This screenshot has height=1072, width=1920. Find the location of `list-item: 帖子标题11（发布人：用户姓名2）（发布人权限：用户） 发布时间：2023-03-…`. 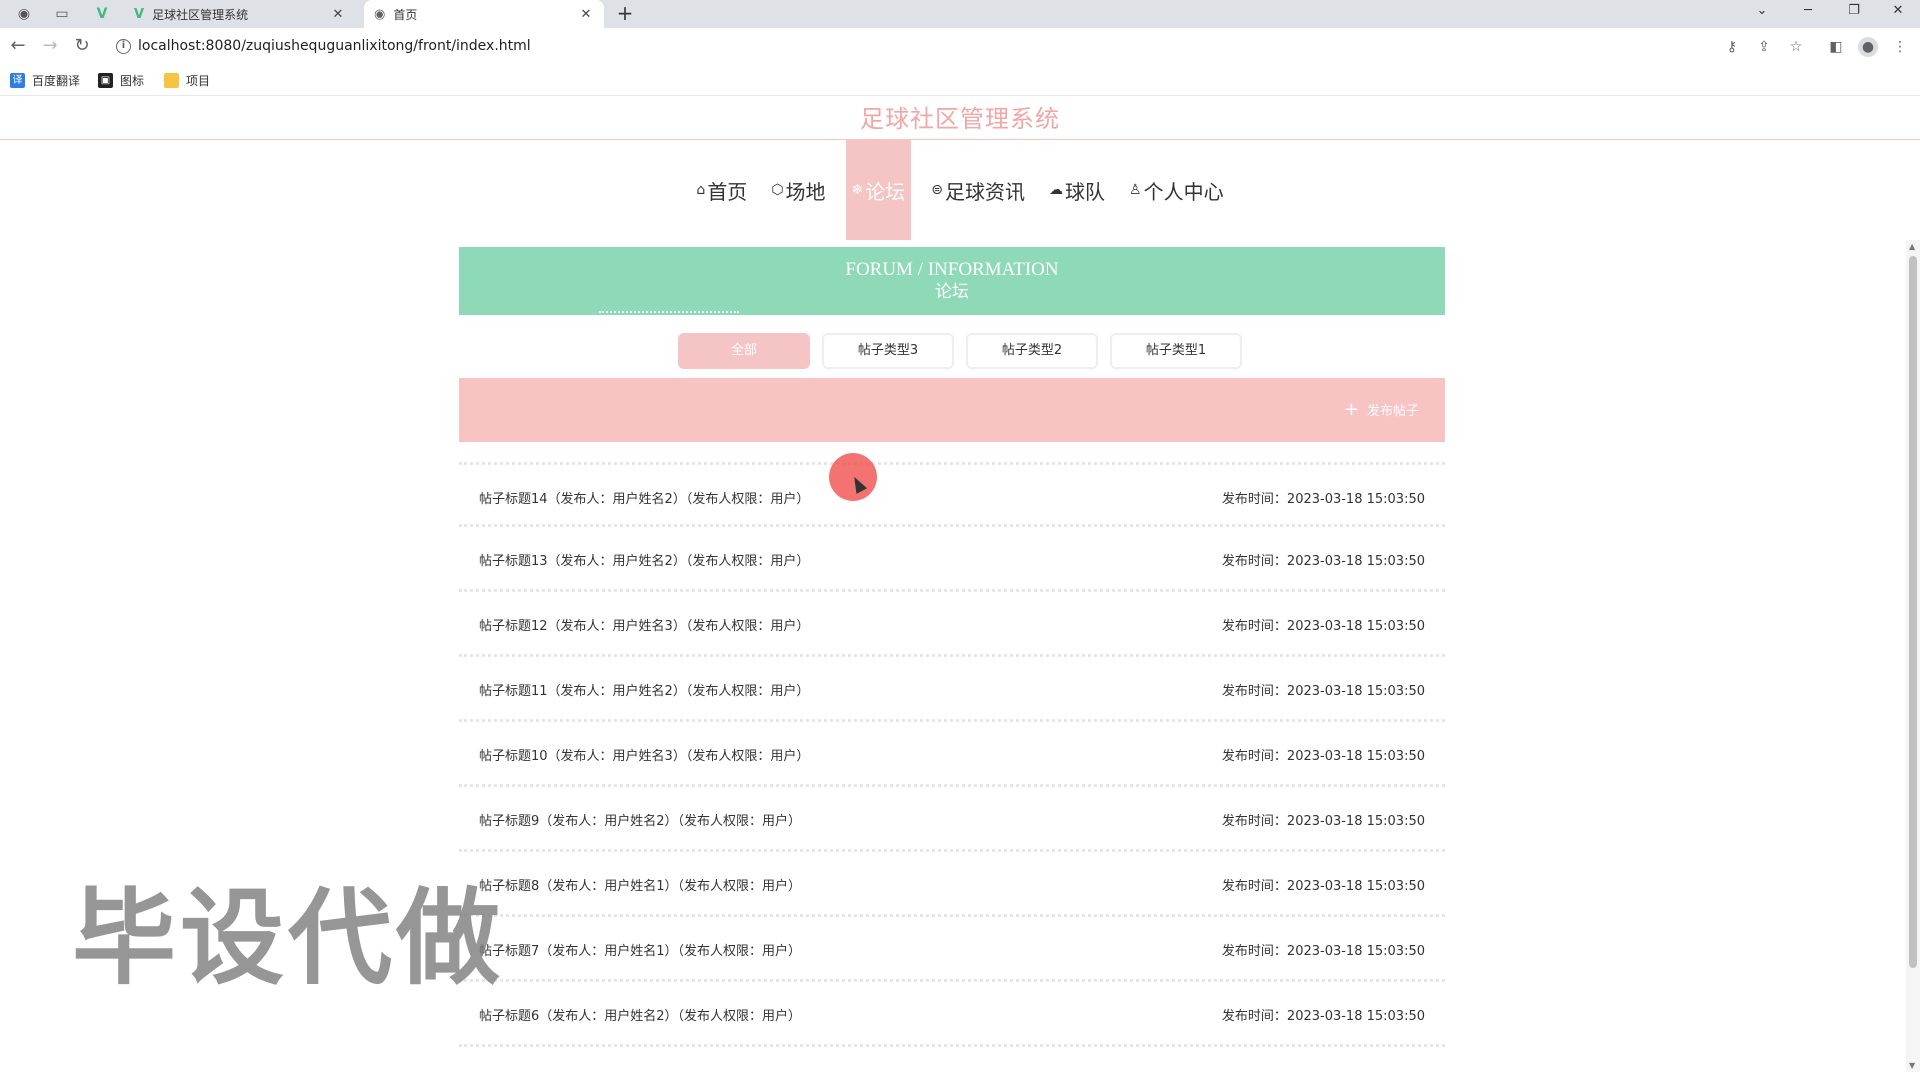

list-item: 帖子标题11（发布人：用户姓名2）（发布人权限：用户） 发布时间：2023-03-… is located at coordinates (952, 689).